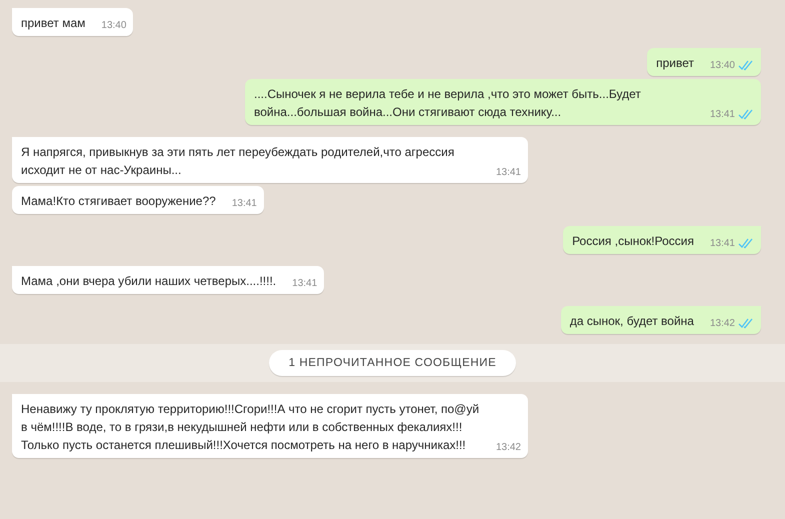 The width and height of the screenshot is (785, 519). I want to click on message-text: привет мам, so click(53, 23).